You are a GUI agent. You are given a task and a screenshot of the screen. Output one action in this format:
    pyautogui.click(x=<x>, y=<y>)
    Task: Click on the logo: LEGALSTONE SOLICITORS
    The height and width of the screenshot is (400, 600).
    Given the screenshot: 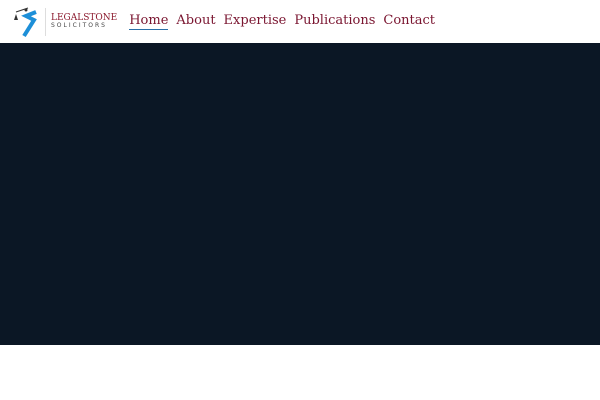 What is the action you would take?
    pyautogui.click(x=64, y=22)
    